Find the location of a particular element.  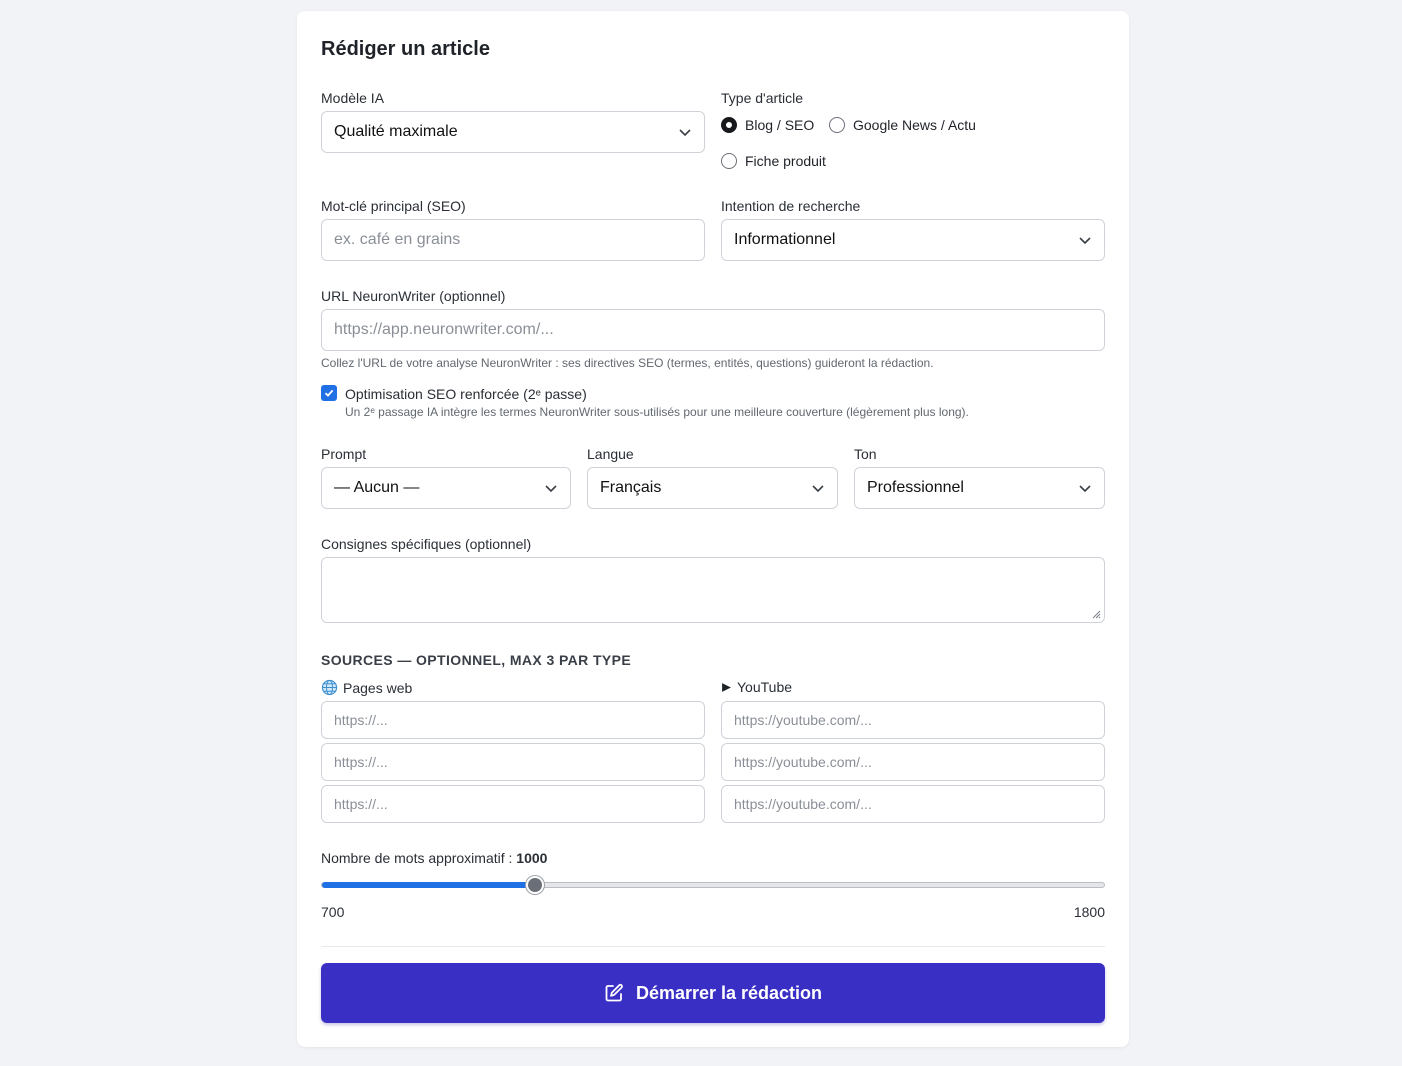

intent-select-value: Informationnel is located at coordinates (785, 239).